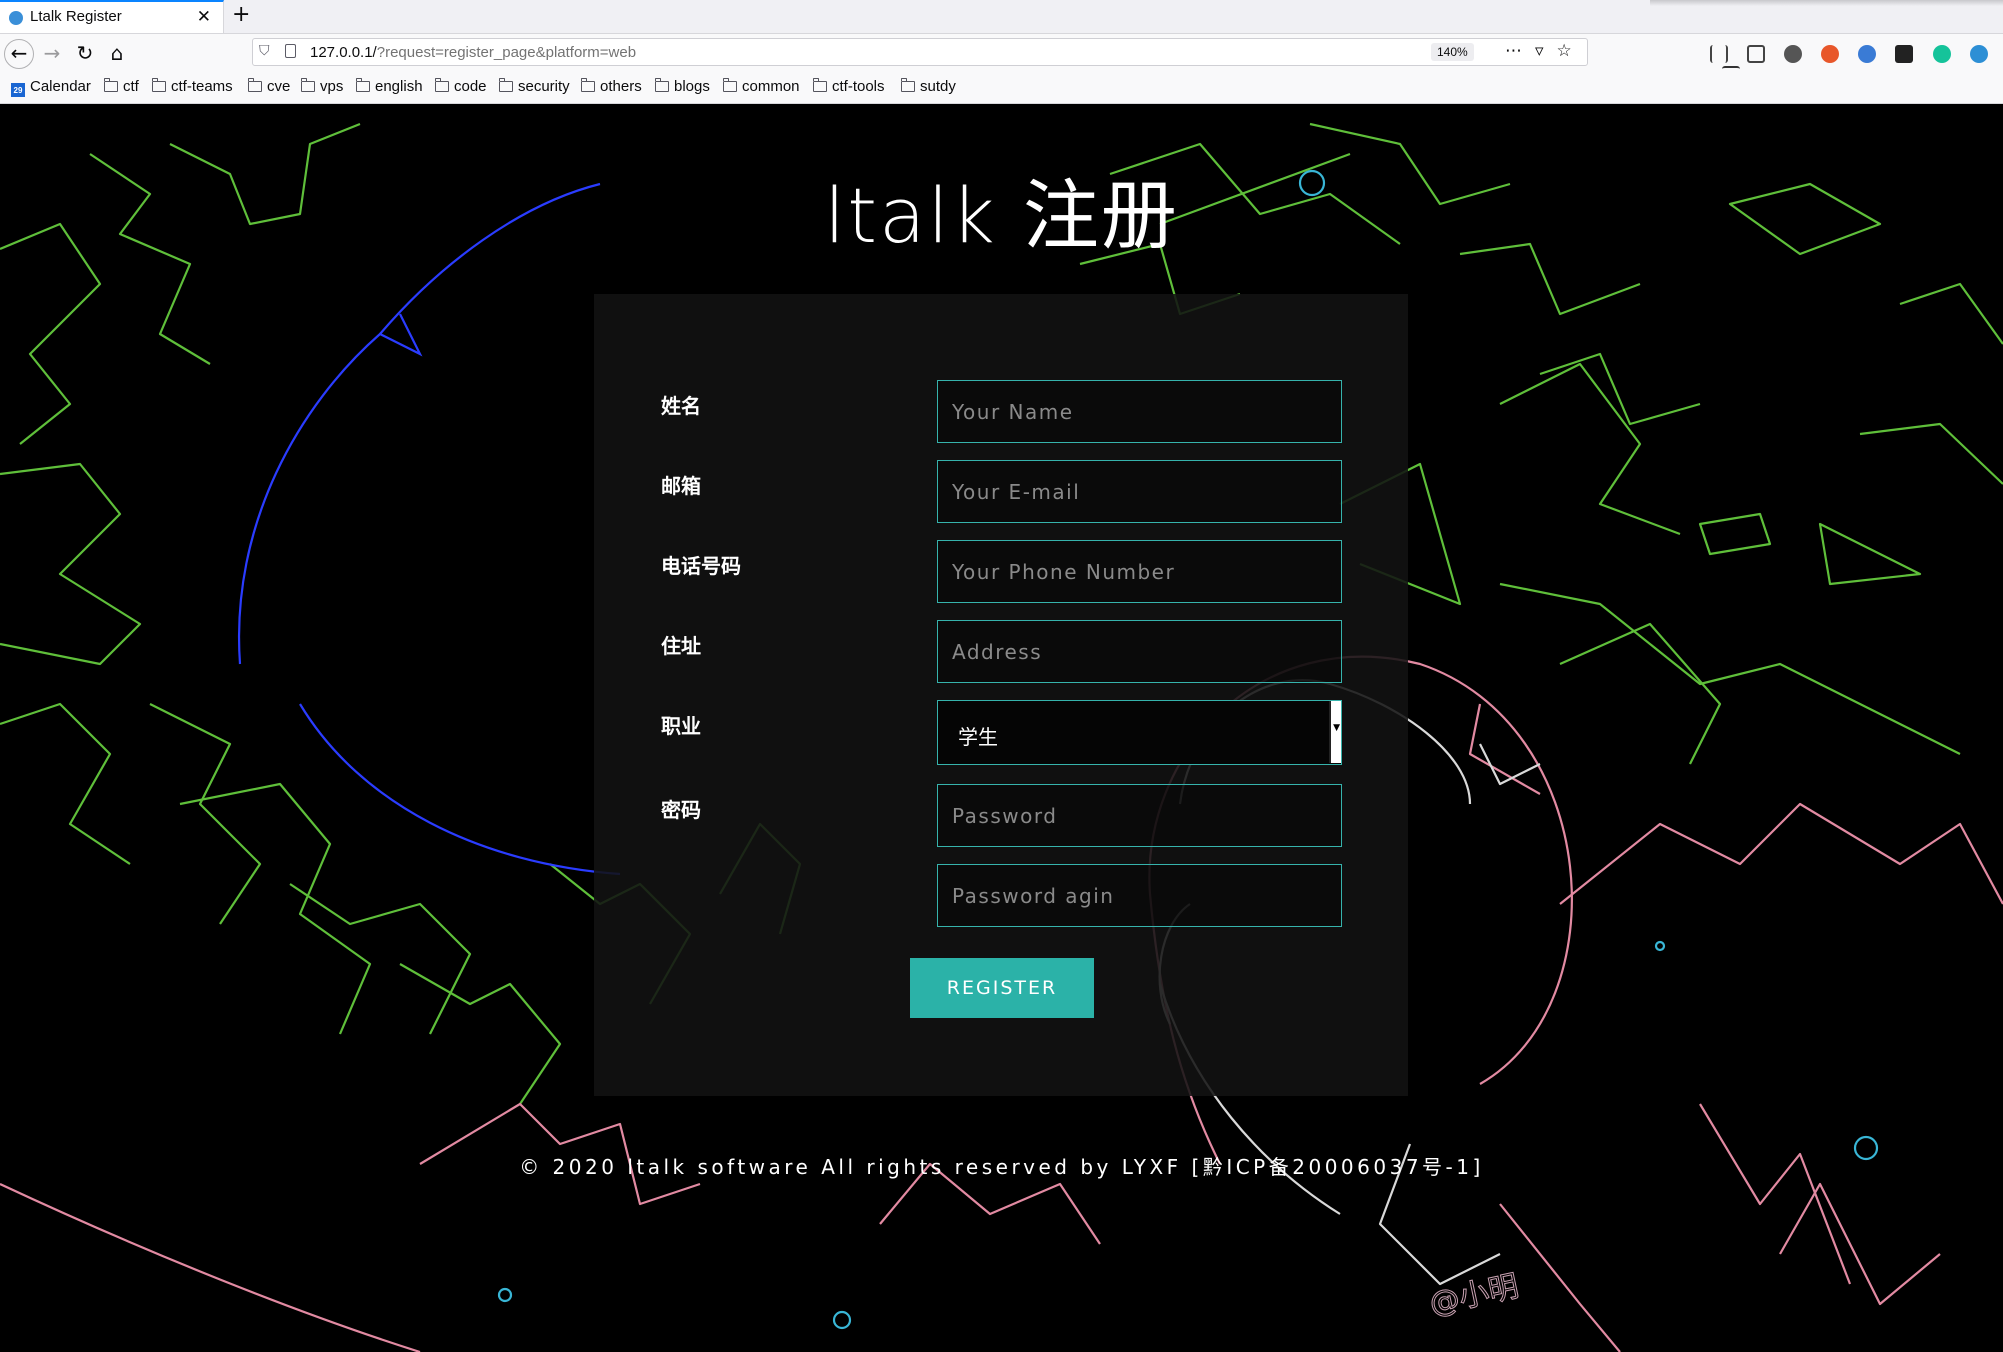 This screenshot has height=1352, width=2003. Describe the element at coordinates (1139, 895) in the screenshot. I see `password-confirm-input` at that location.